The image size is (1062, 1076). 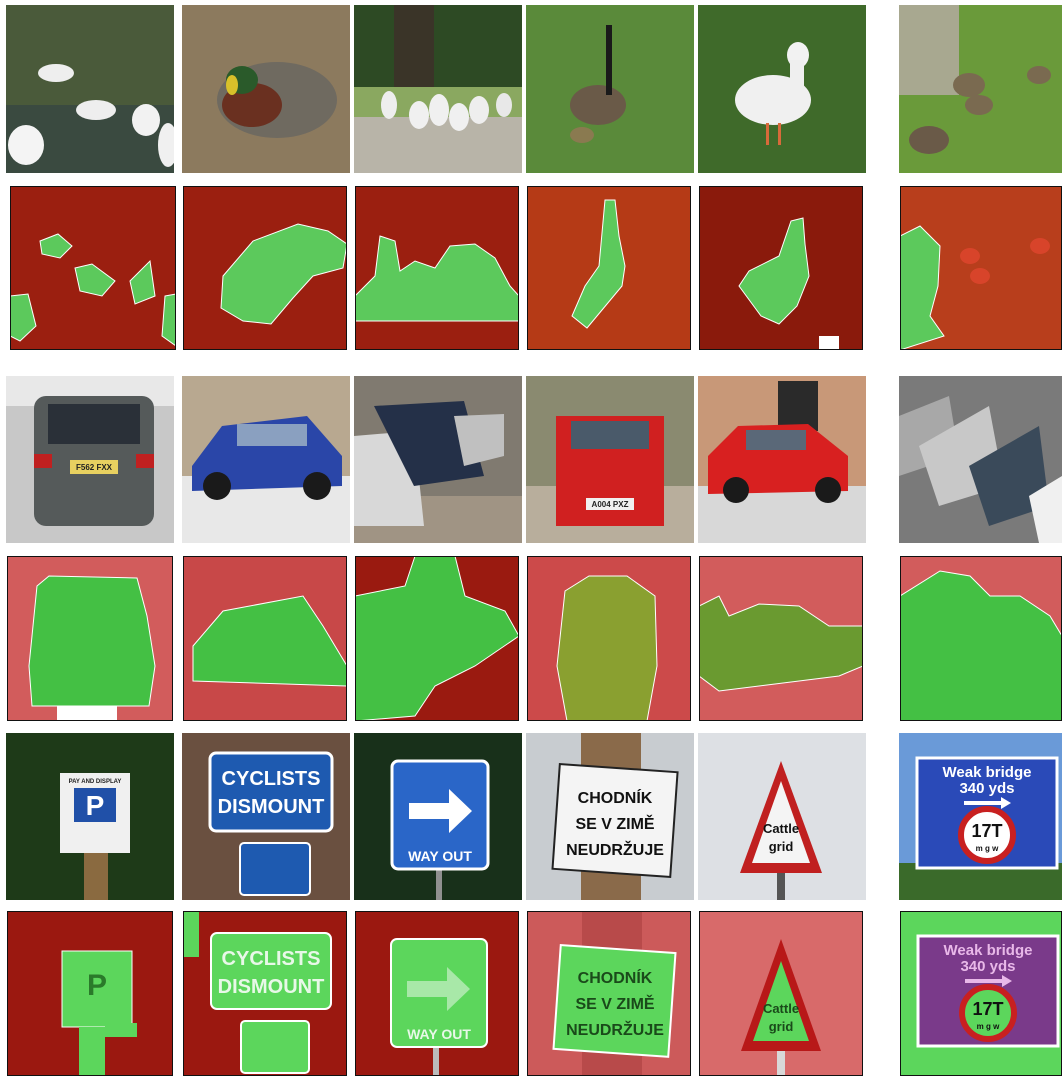 What do you see at coordinates (440, 856) in the screenshot?
I see `way-out-text: WAY OUT` at bounding box center [440, 856].